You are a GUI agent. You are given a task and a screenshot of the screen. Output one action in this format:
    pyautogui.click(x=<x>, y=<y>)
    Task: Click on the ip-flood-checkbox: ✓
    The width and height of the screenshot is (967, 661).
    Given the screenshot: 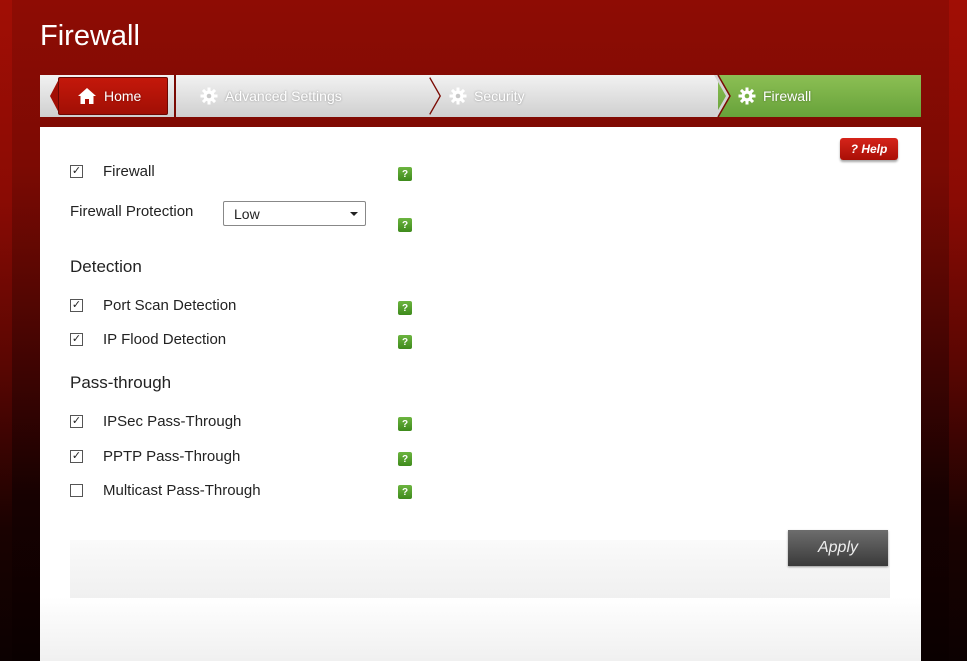 What is the action you would take?
    pyautogui.click(x=76, y=339)
    